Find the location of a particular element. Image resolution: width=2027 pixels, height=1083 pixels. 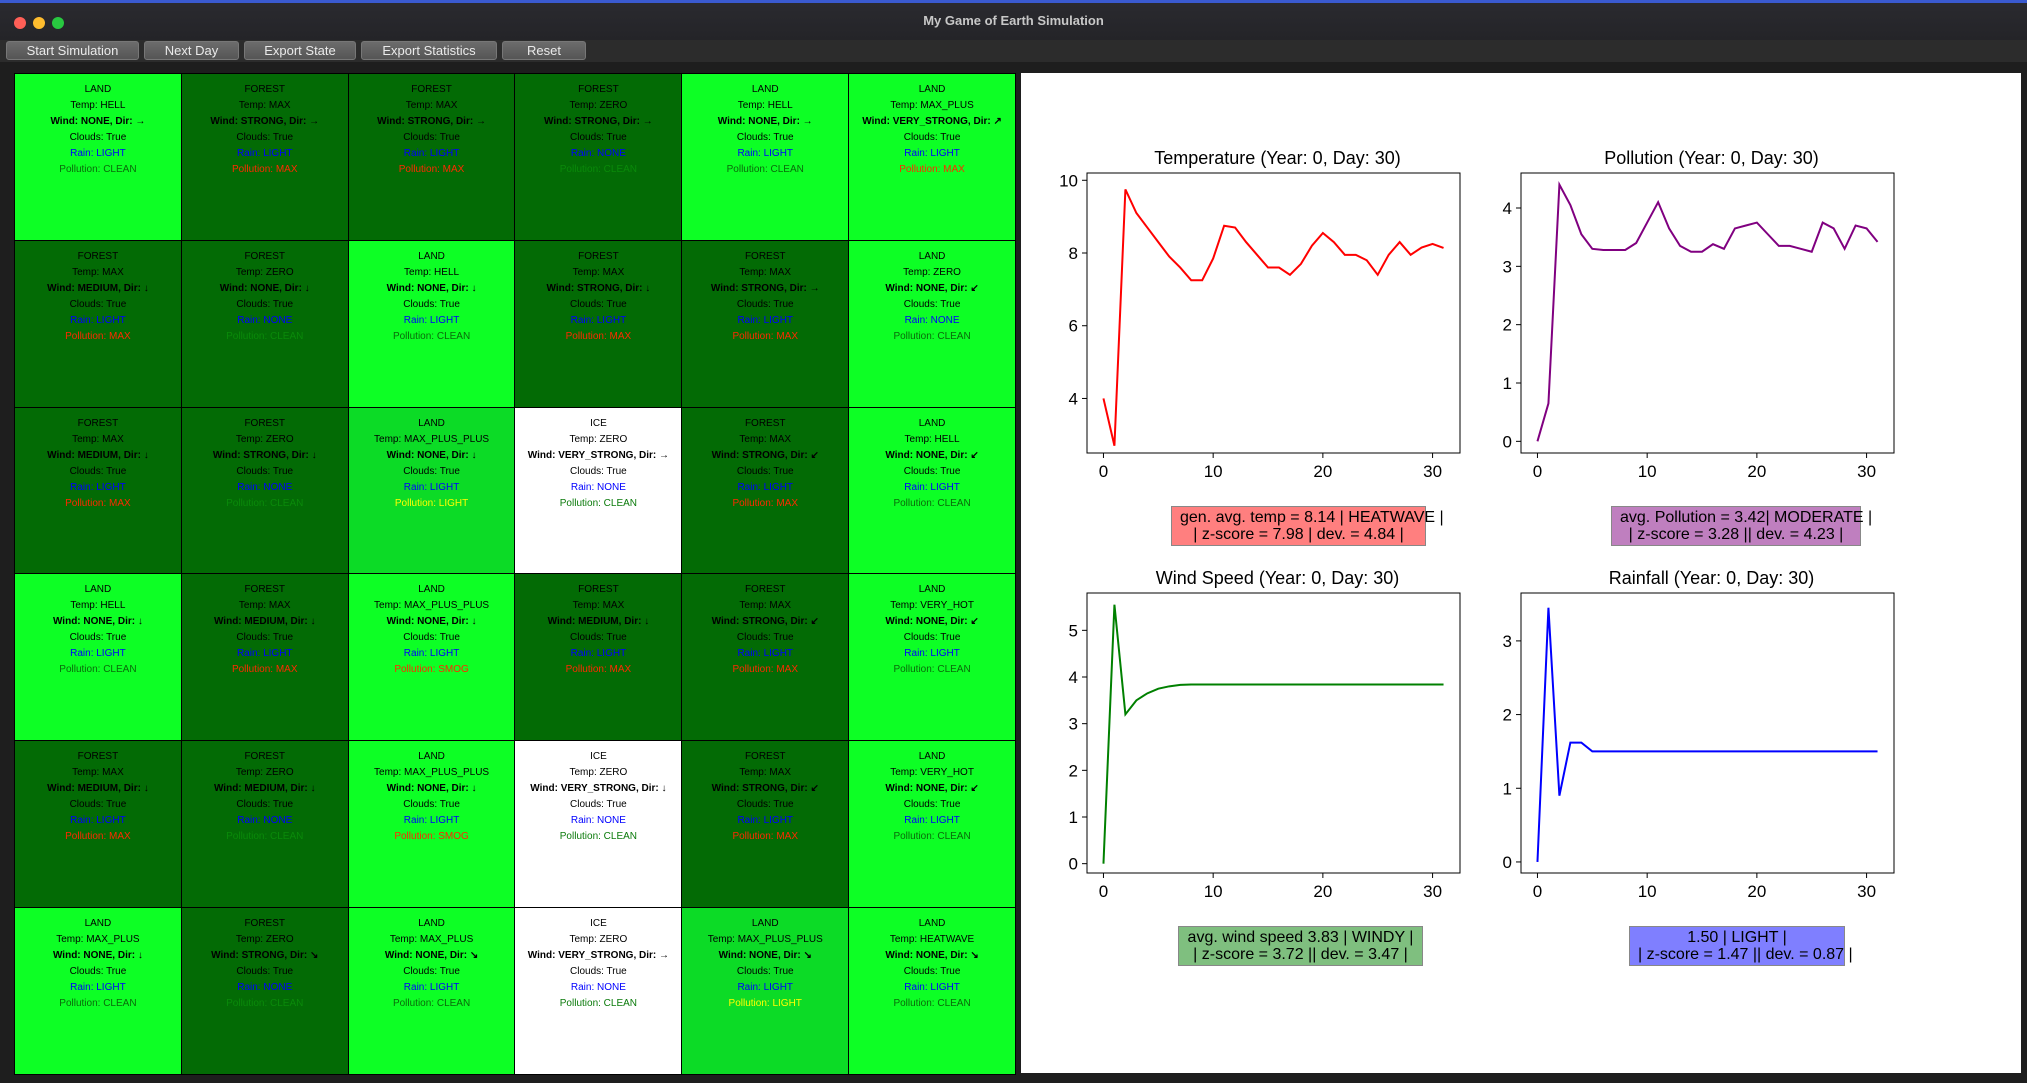

cell-wind: Wind: NONE, Dir: ↙ is located at coordinates (932, 455).